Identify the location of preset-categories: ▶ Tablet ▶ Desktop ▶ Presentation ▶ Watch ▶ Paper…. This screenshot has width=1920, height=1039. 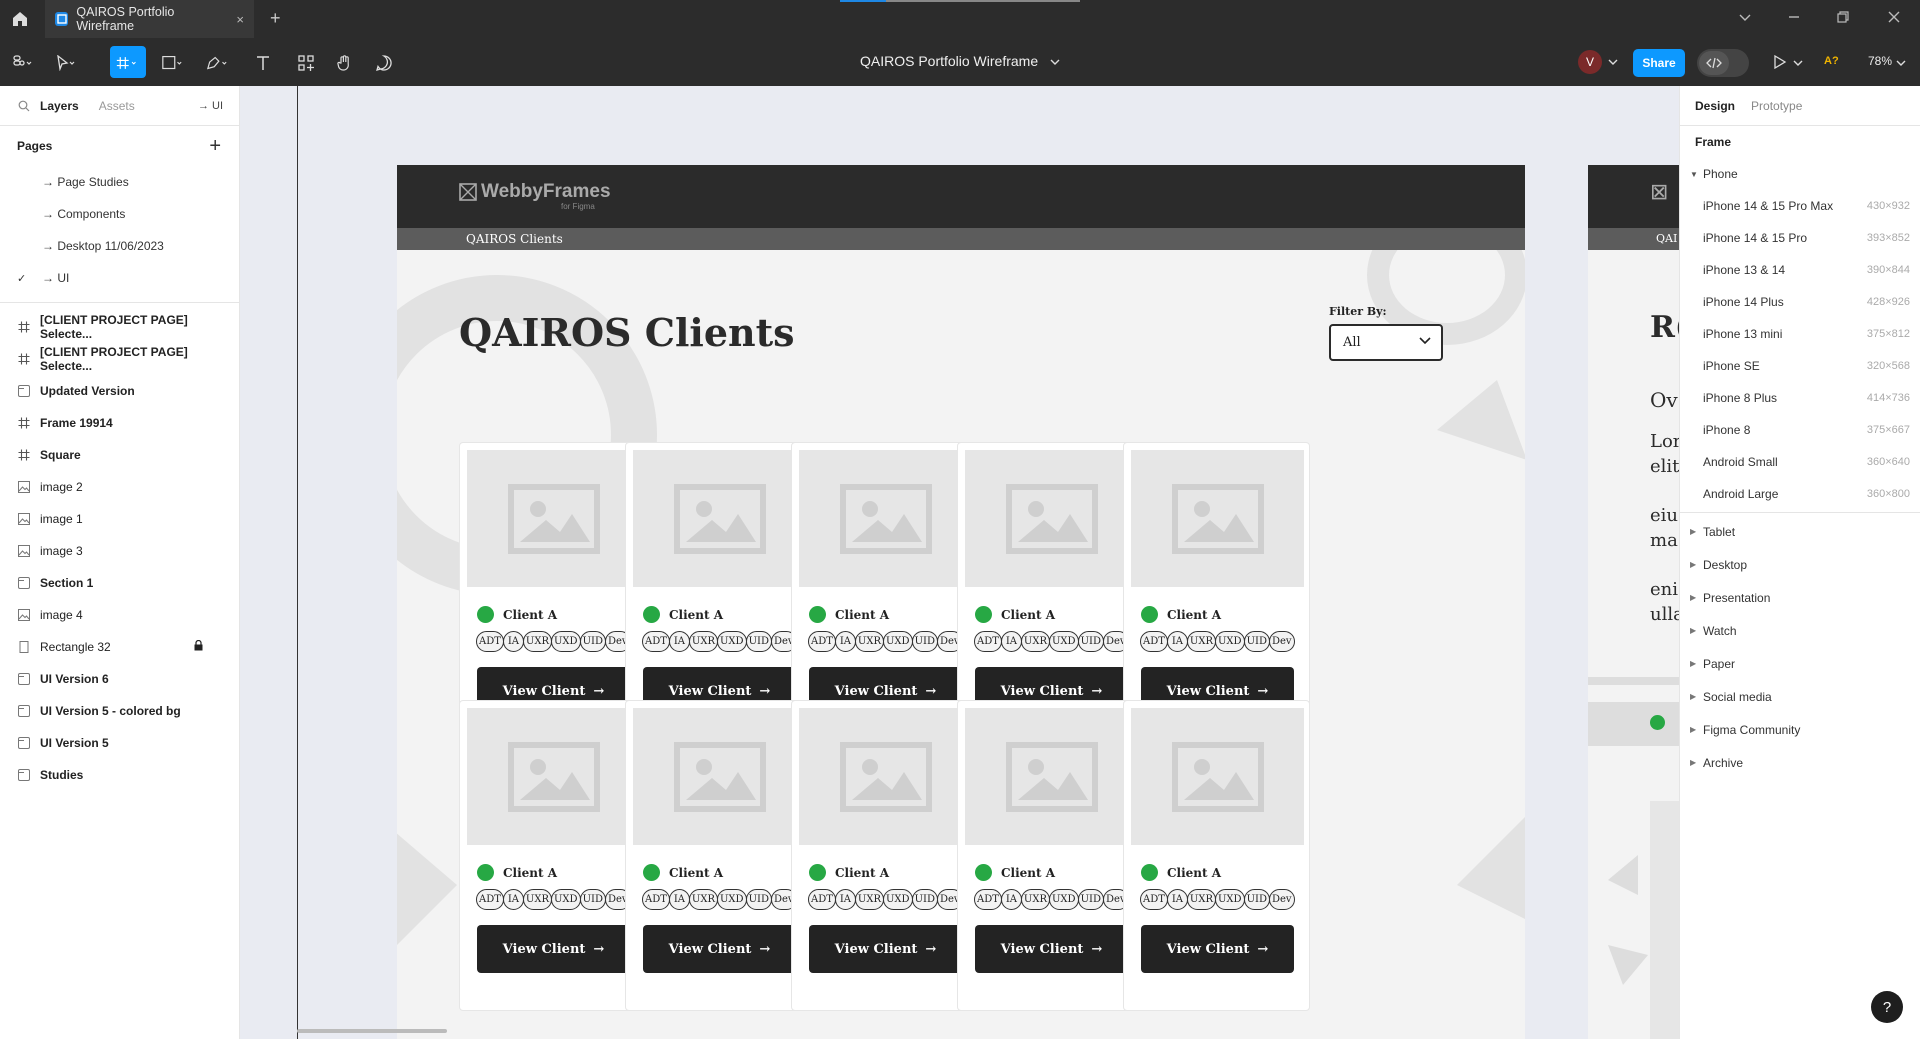
(1800, 647).